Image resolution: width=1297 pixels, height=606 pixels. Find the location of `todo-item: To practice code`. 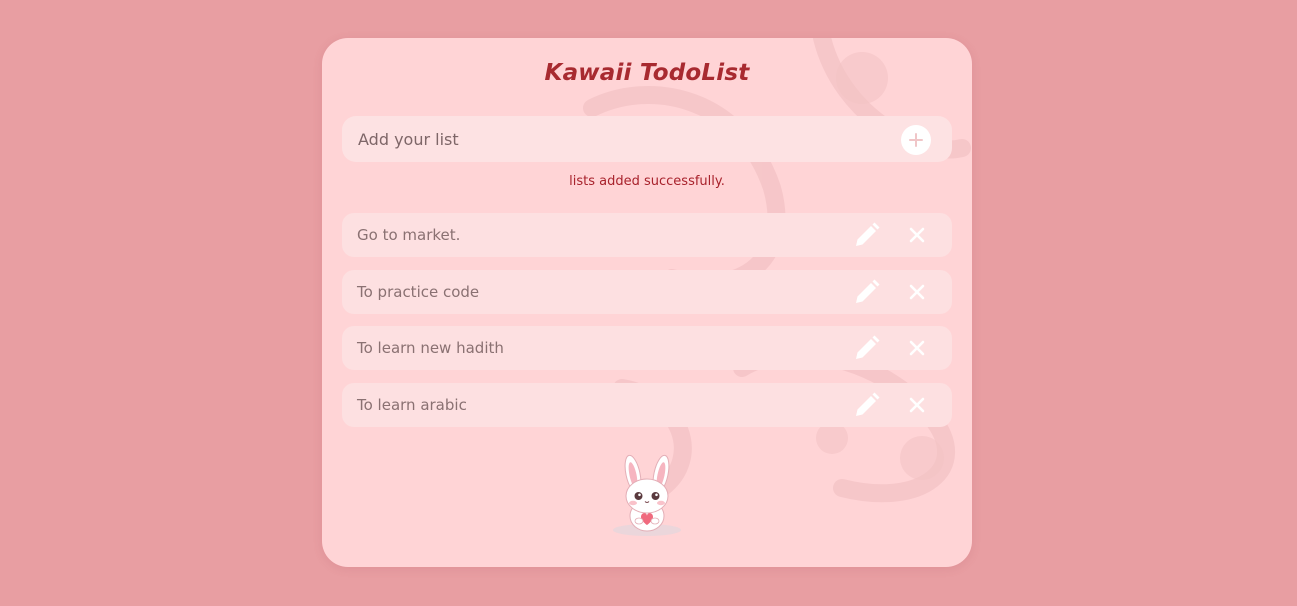

todo-item: To practice code is located at coordinates (647, 291).